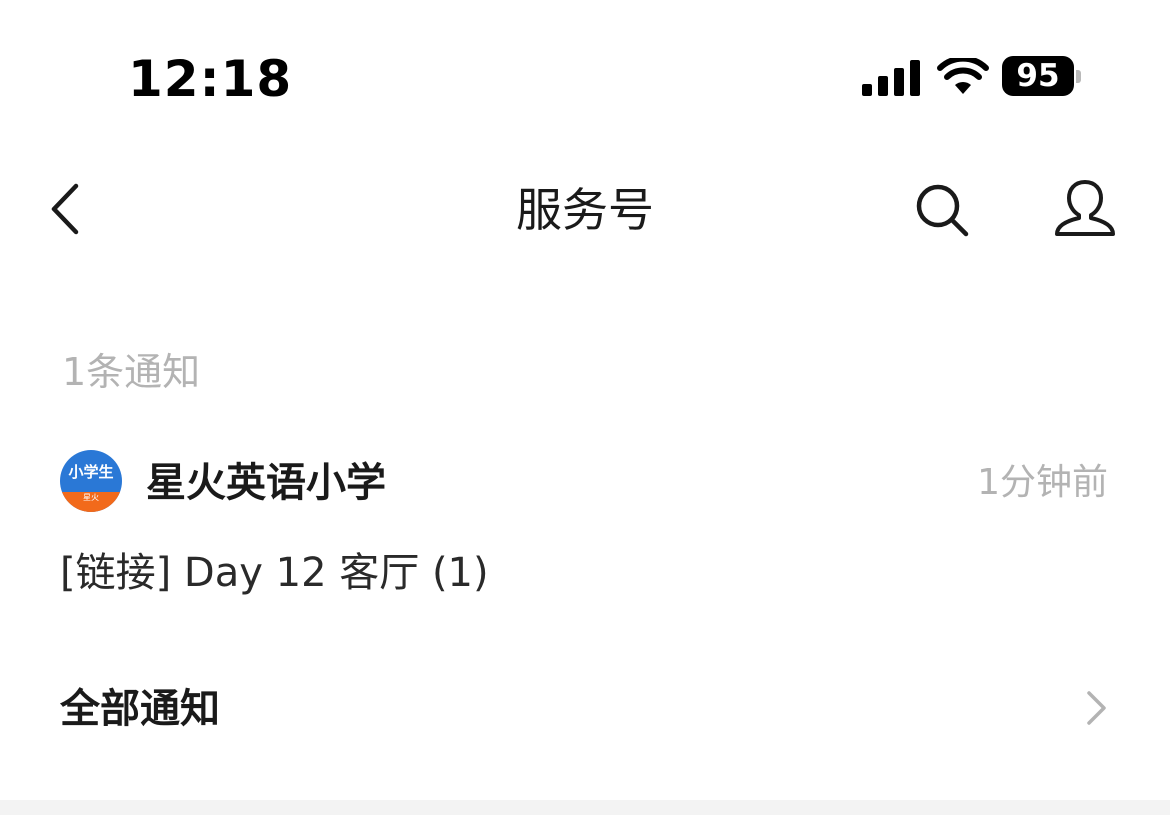 This screenshot has height=815, width=1170. What do you see at coordinates (585, 210) in the screenshot?
I see `page-title: 服务号` at bounding box center [585, 210].